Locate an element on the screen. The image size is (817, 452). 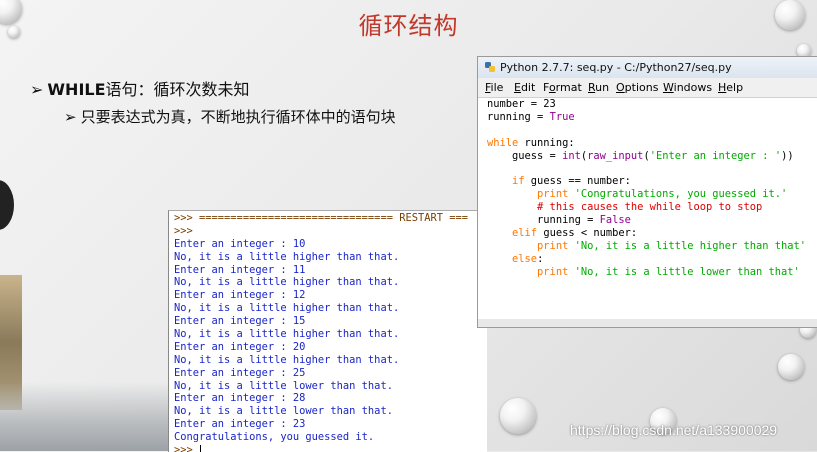
bullet-condition: ➢ 只要表达式为真，不断地执行循环体中的语句块 is located at coordinates (230, 116).